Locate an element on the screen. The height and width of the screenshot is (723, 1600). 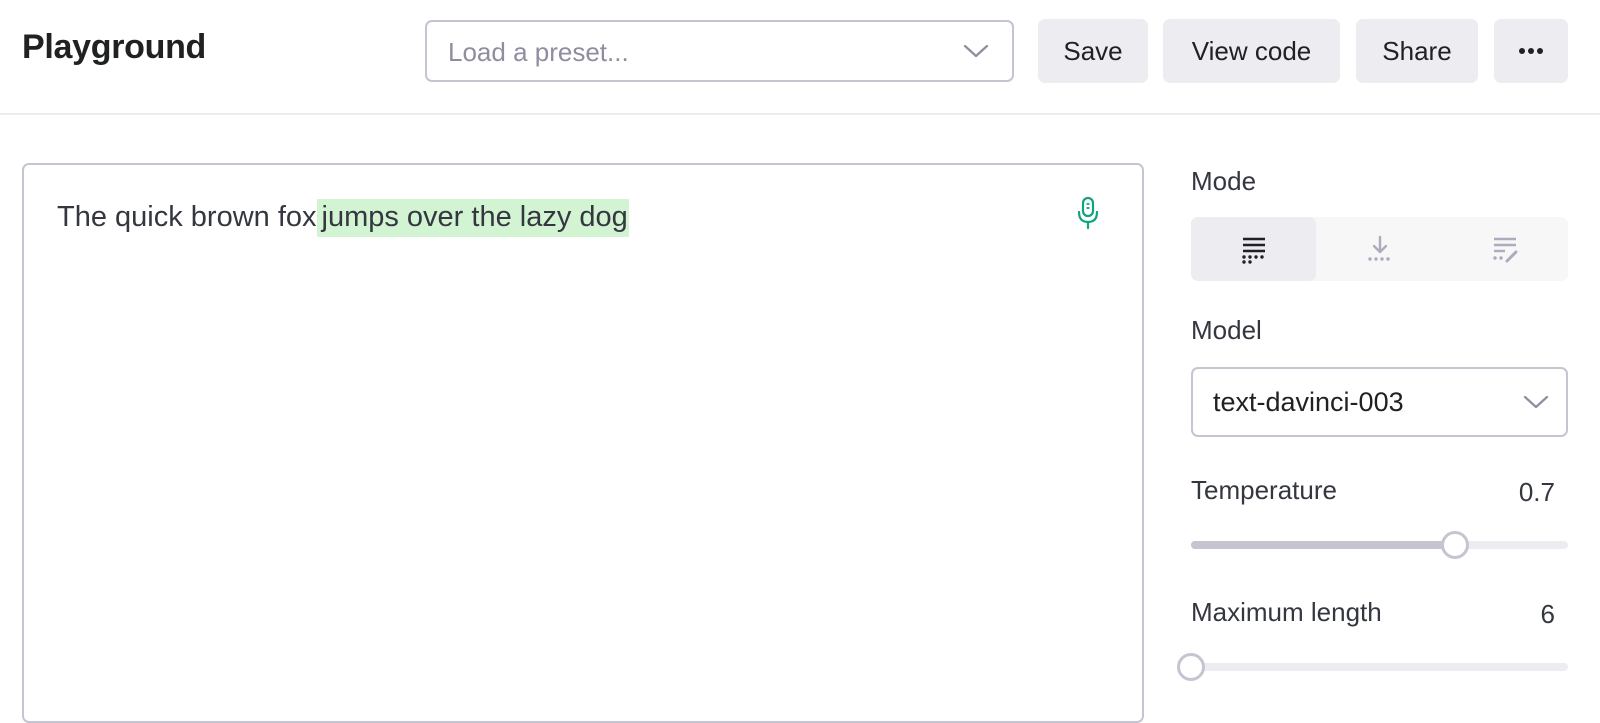
ellipsis-icon is located at coordinates (1531, 51).